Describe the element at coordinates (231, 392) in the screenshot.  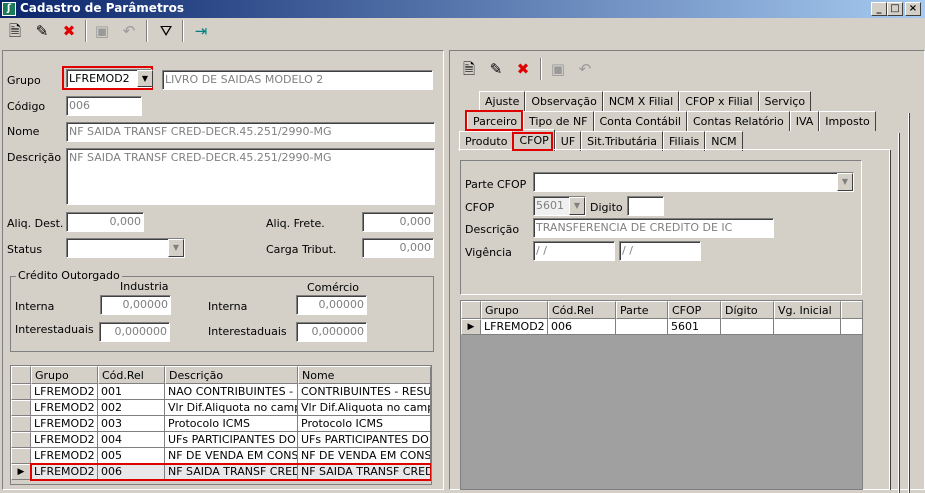
I see `table-cell: NAO CONTRIBUINTES - RE` at that location.